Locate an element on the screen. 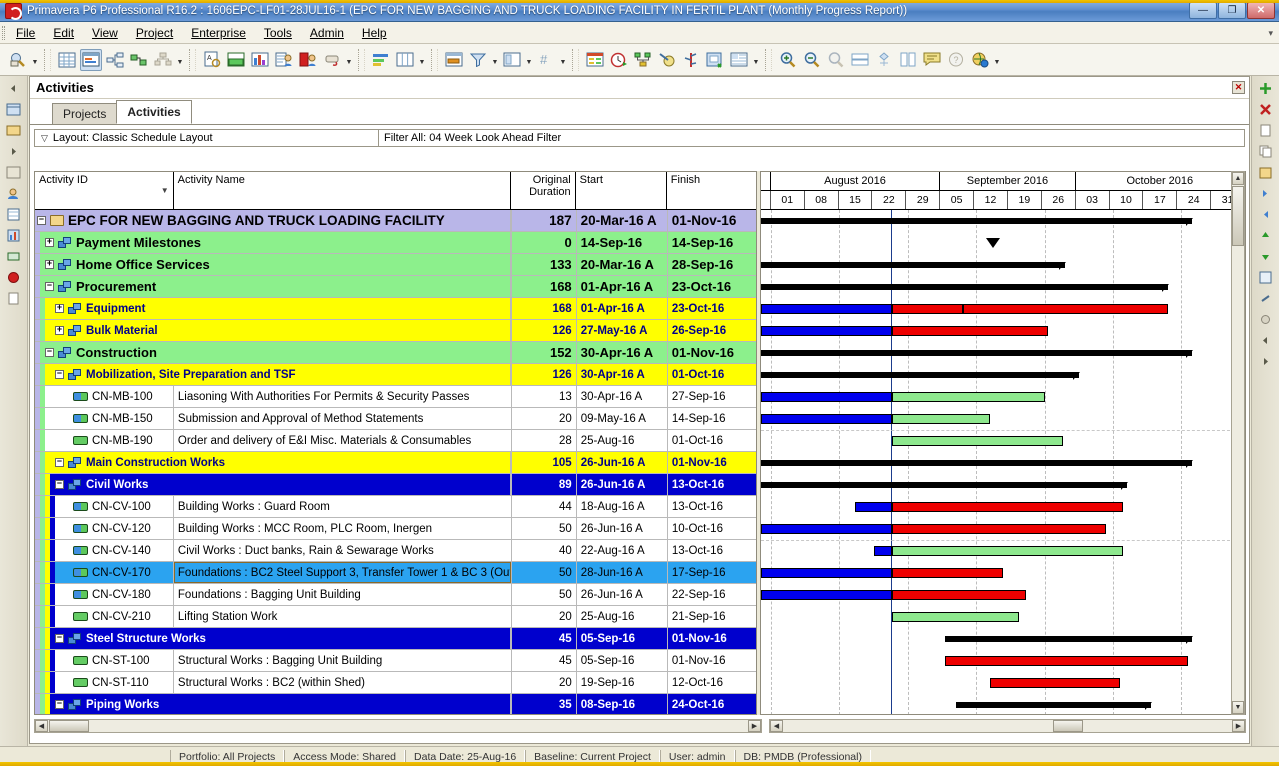 The height and width of the screenshot is (766, 1279). zoom-in-icon is located at coordinates (788, 60).